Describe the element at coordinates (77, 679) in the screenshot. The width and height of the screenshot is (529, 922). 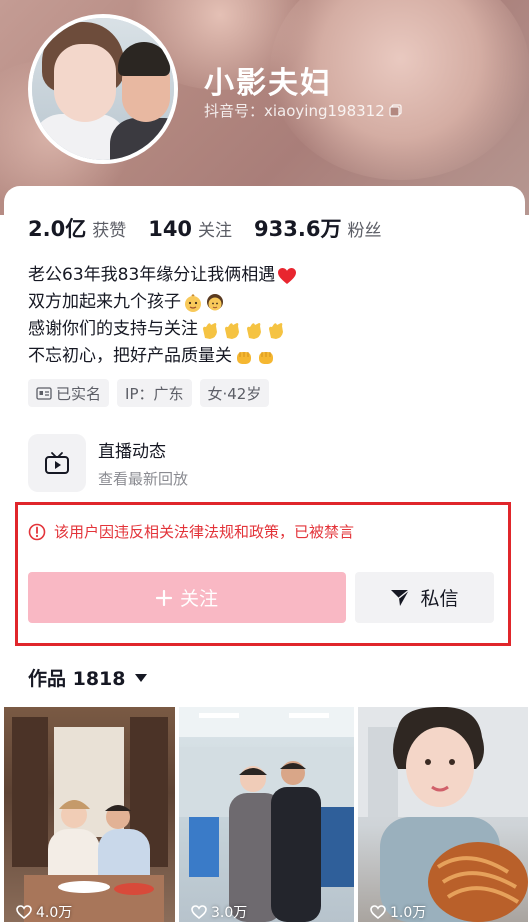
I see `works-tab-label: 作品 1818` at that location.